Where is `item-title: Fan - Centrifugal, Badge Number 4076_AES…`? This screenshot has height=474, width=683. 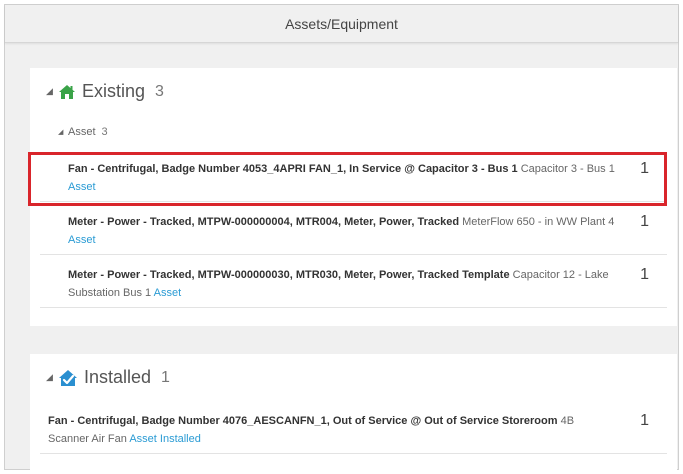
item-title: Fan - Centrifugal, Badge Number 4076_AES… is located at coordinates (303, 421).